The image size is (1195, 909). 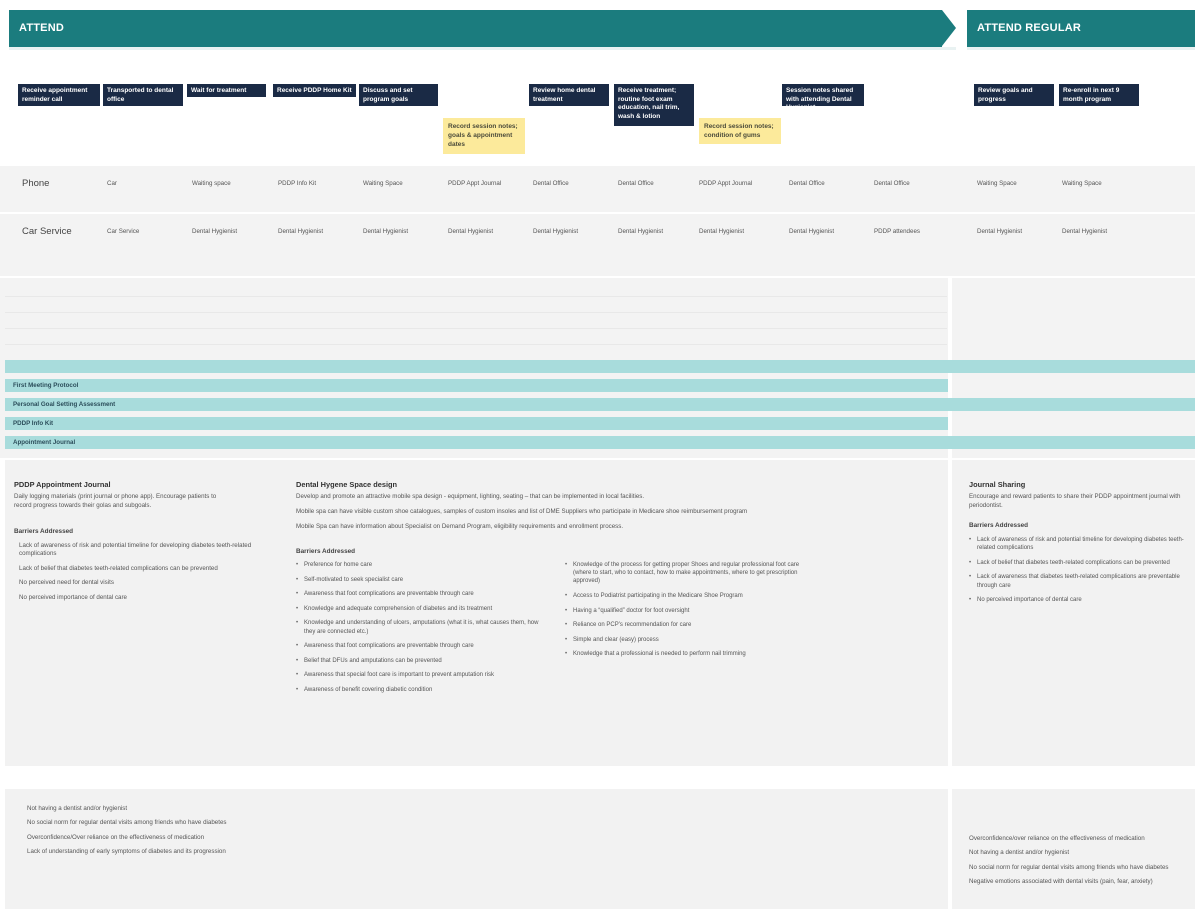 What do you see at coordinates (600, 366) in the screenshot?
I see `teal-band` at bounding box center [600, 366].